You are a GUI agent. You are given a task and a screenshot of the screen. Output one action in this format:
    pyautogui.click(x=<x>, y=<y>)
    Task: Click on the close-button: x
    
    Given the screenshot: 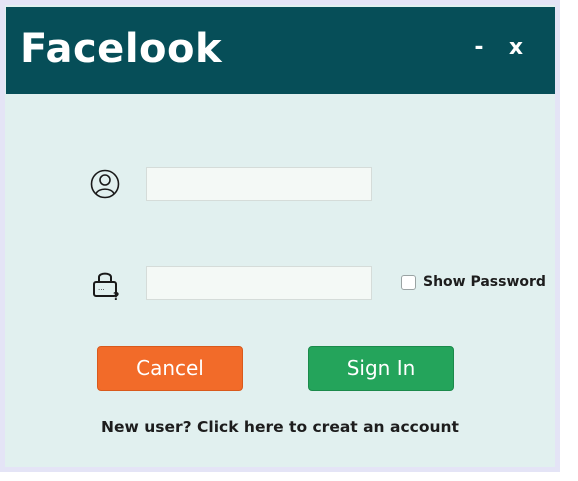 What is the action you would take?
    pyautogui.click(x=516, y=48)
    